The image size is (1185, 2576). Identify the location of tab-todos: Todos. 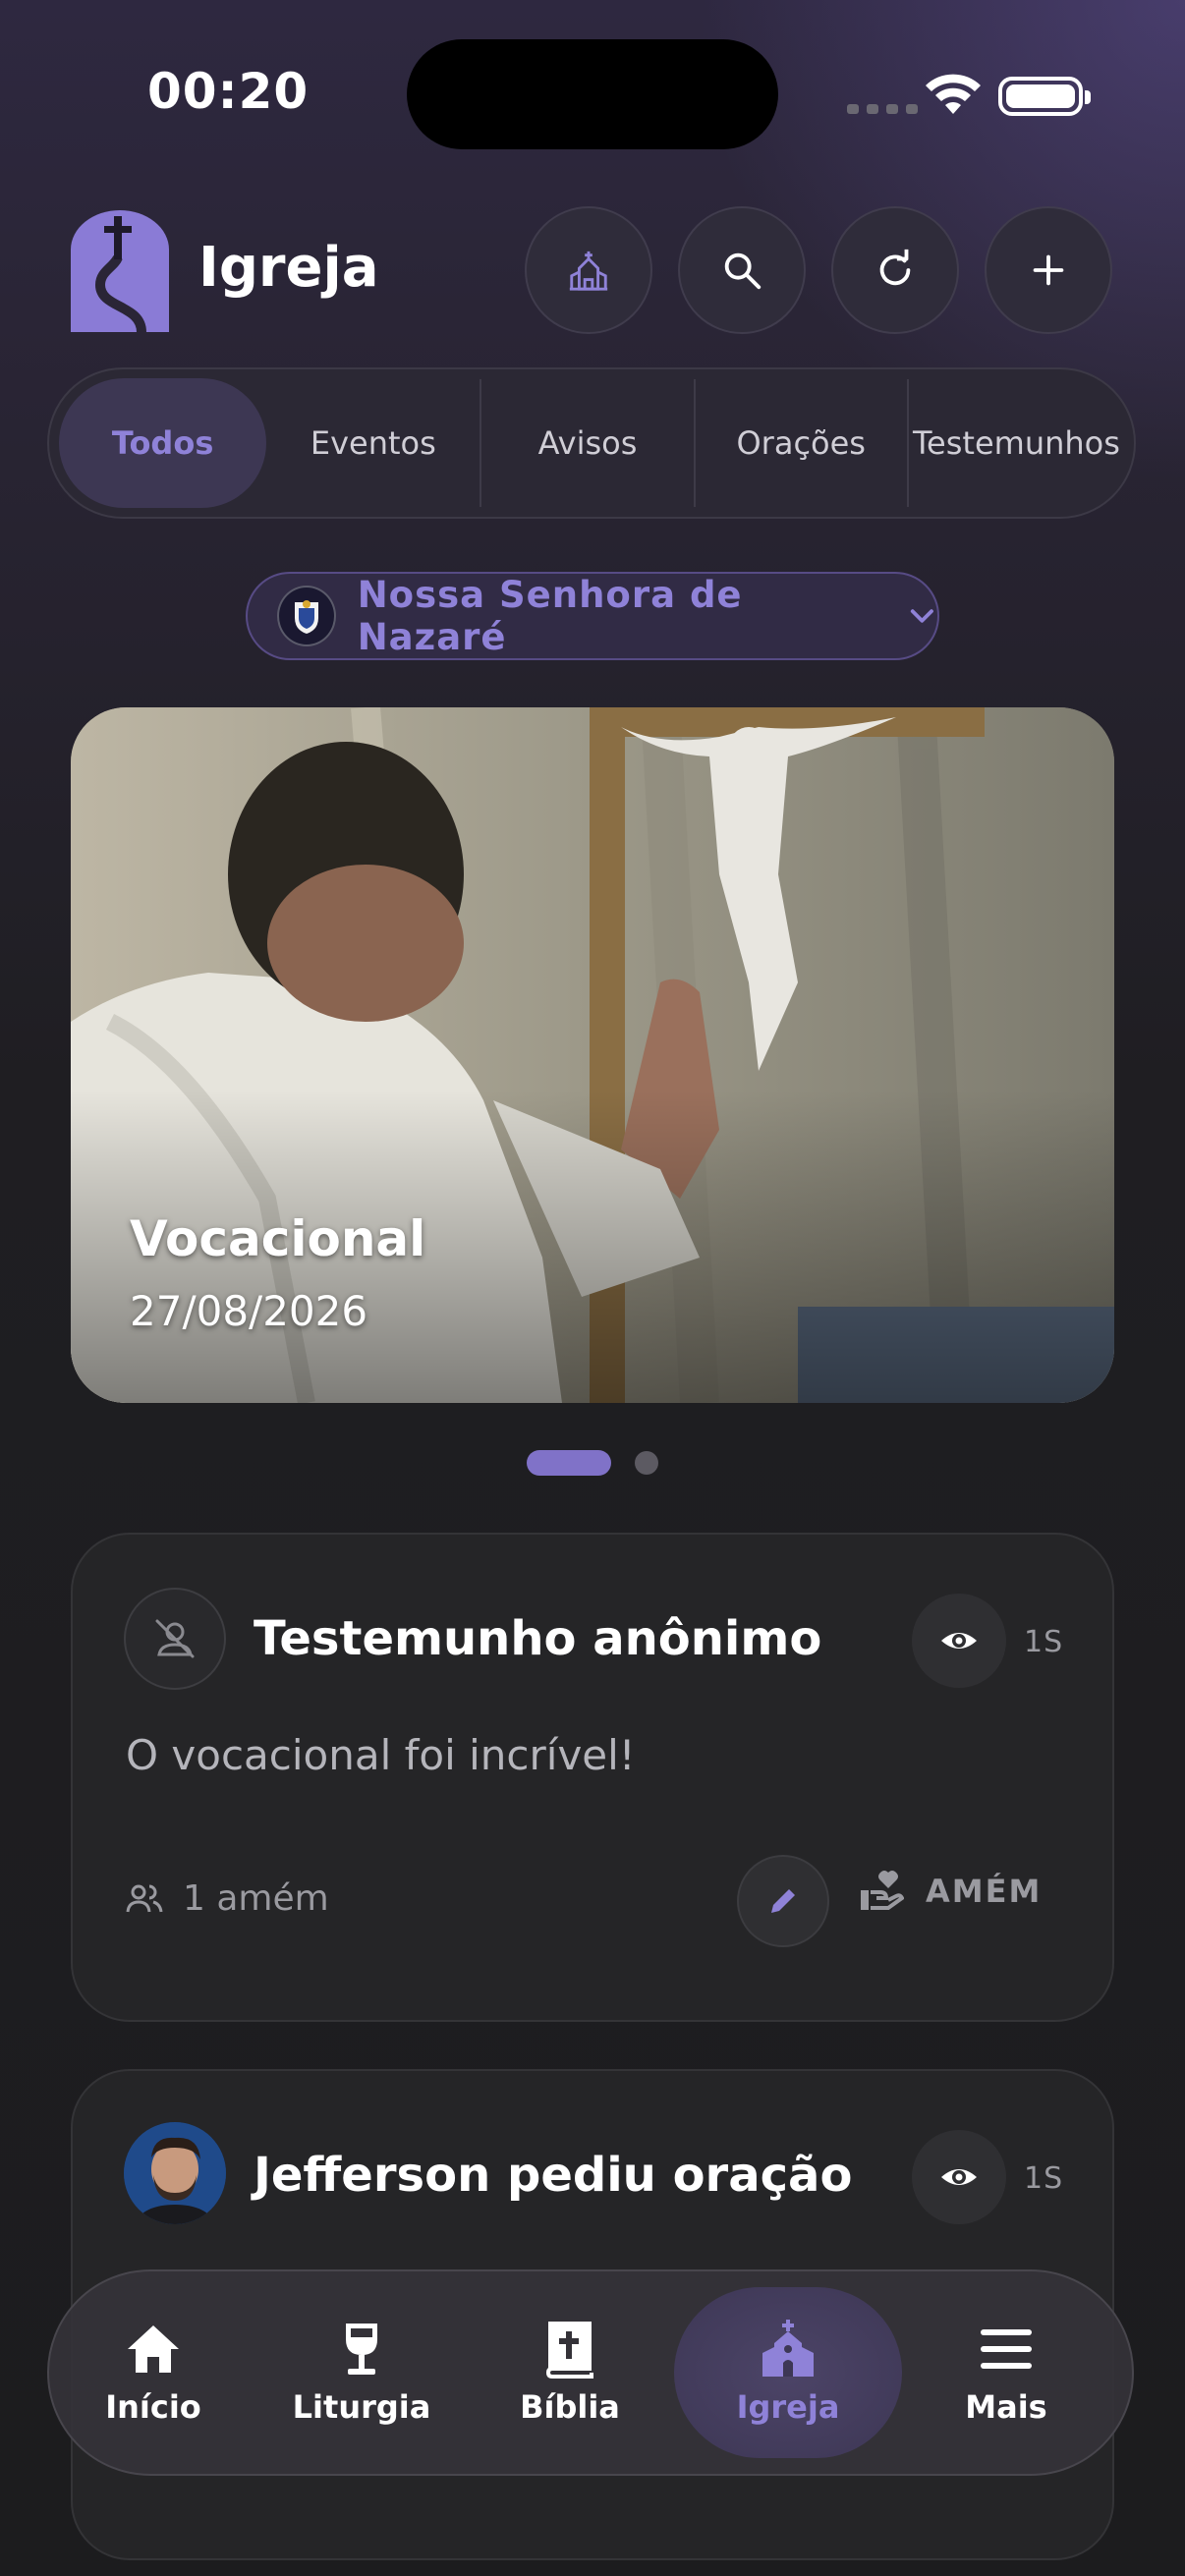
(163, 443).